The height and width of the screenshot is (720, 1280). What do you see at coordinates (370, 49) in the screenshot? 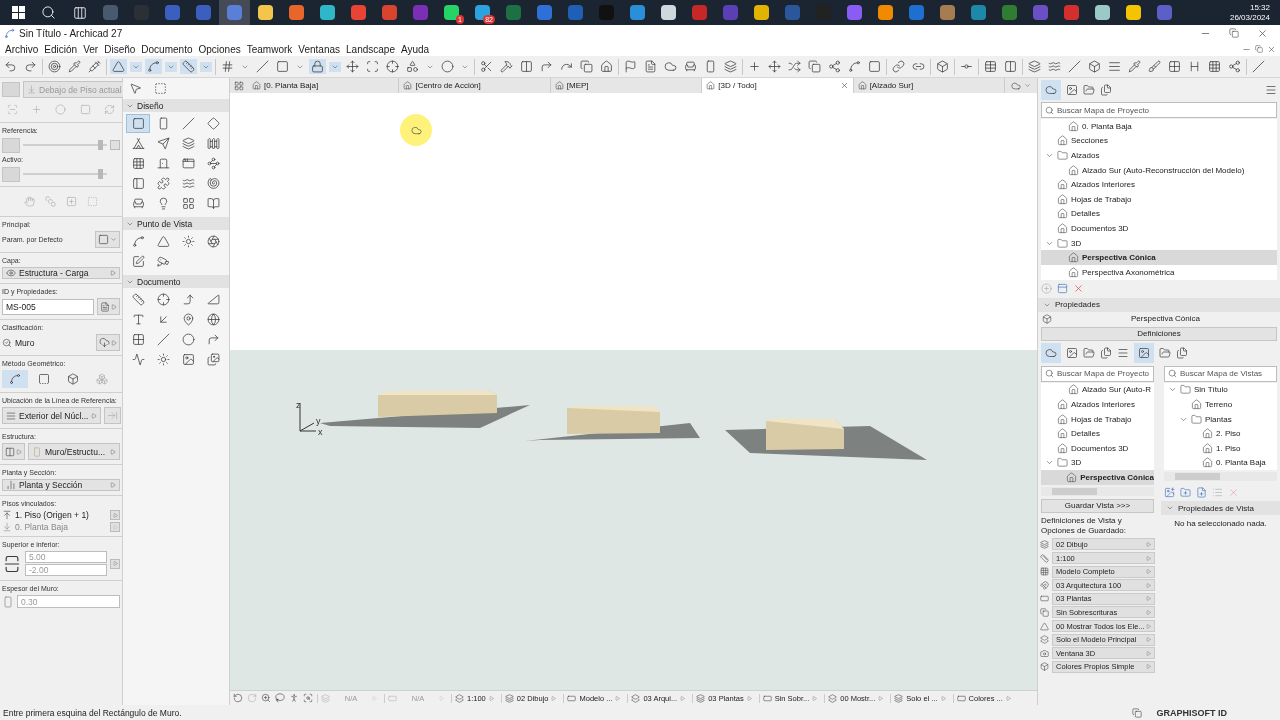
I see `menu-item: Landscape` at bounding box center [370, 49].